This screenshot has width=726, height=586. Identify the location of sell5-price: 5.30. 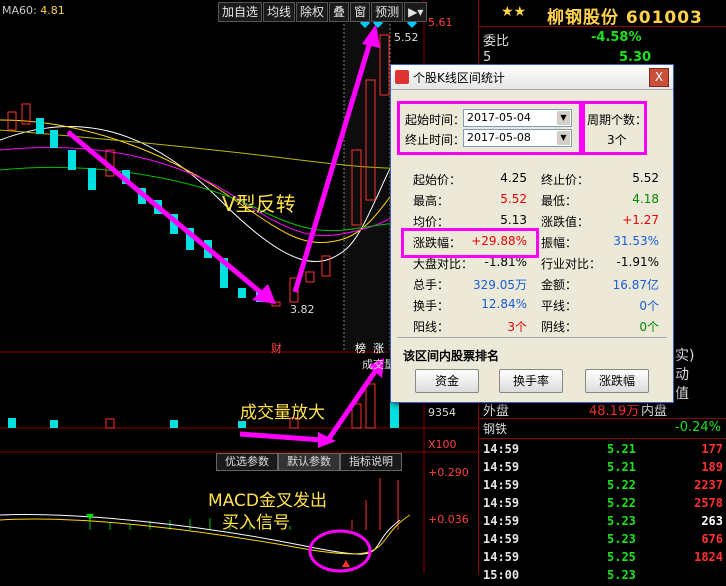
(635, 57).